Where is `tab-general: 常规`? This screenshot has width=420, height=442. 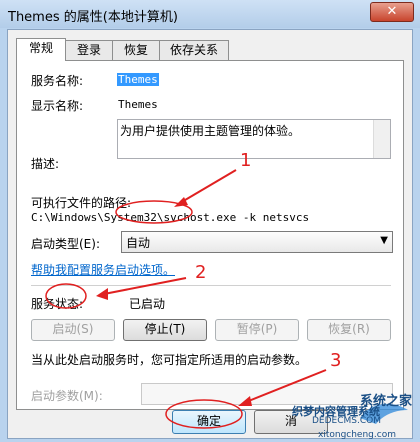
tab-general: 常规 is located at coordinates (41, 49).